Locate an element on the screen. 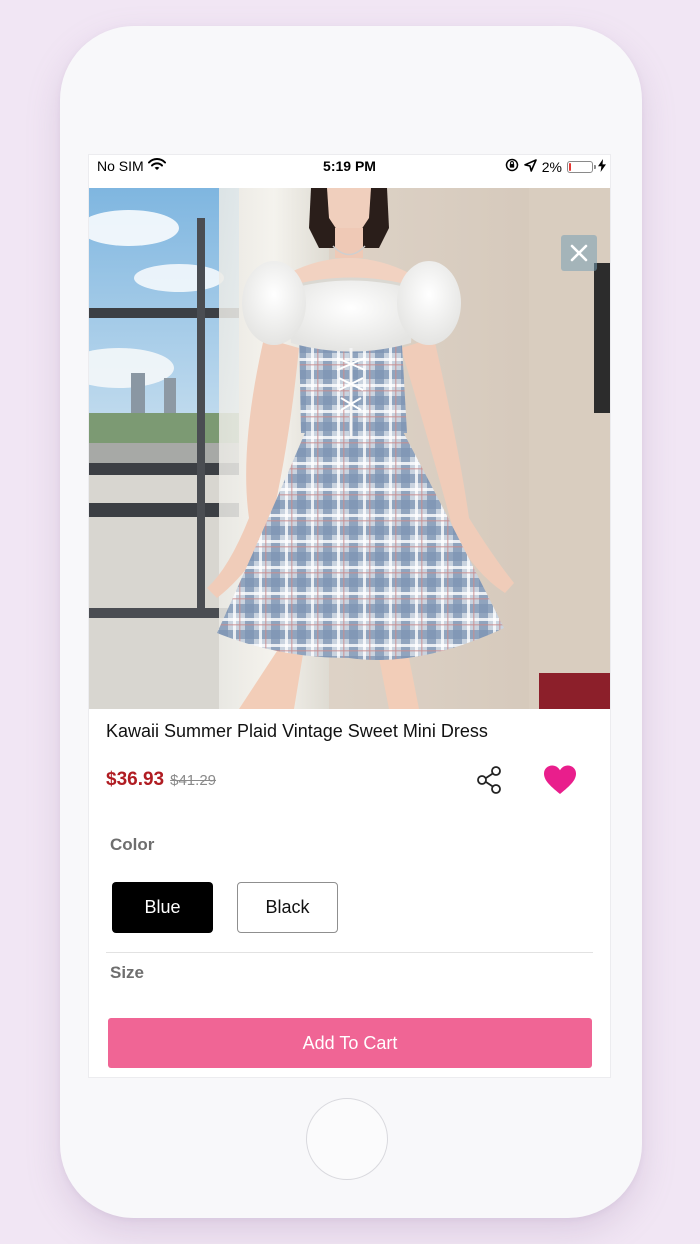  status-bar: No SIM 5:19 PM 2% is located at coordinates (349, 171).